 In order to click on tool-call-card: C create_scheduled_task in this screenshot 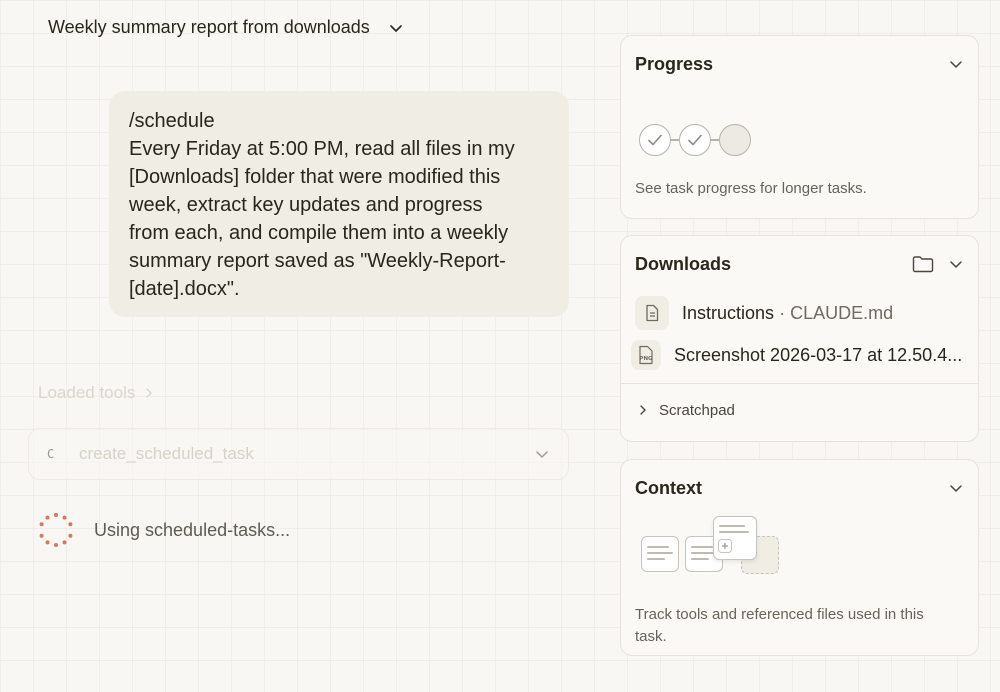, I will do `click(298, 454)`.